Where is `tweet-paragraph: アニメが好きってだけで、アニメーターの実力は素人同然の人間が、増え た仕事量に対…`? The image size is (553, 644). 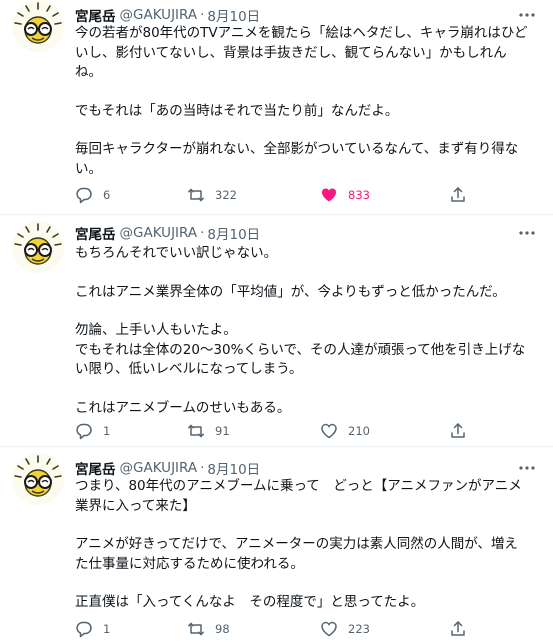
tweet-paragraph: アニメが好きってだけで、アニメーターの実力は素人同然の人間が、増え た仕事量に対… is located at coordinates (296, 554).